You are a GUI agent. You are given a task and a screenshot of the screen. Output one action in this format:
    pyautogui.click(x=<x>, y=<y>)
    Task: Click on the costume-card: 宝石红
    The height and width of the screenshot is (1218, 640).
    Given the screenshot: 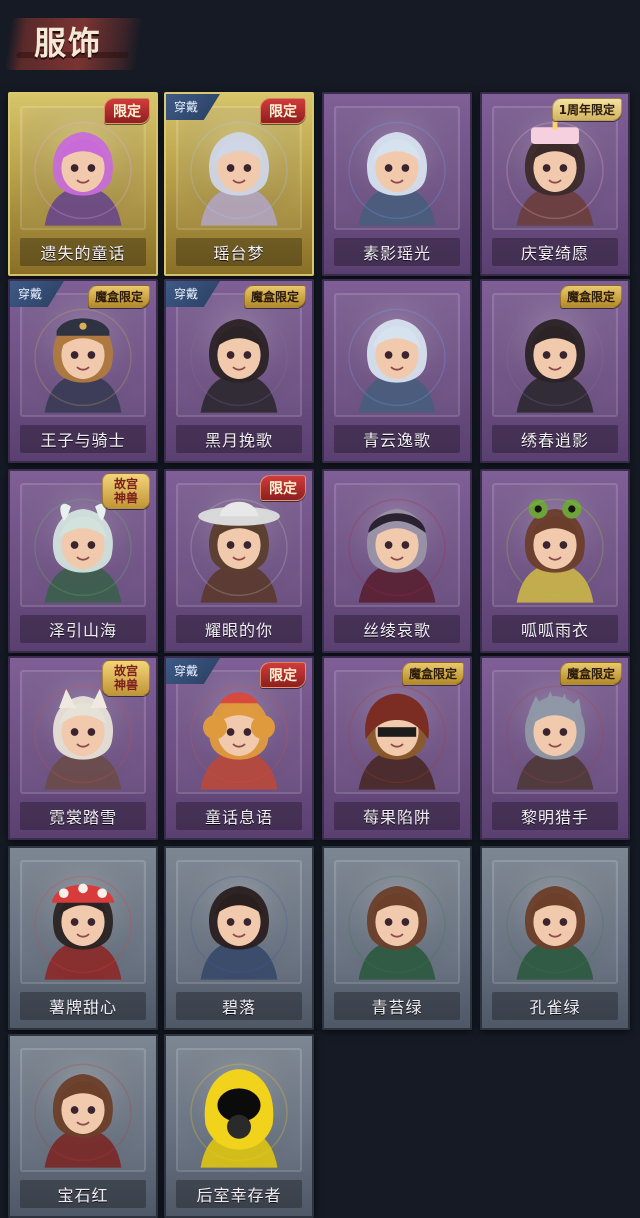 What is the action you would take?
    pyautogui.click(x=83, y=1126)
    